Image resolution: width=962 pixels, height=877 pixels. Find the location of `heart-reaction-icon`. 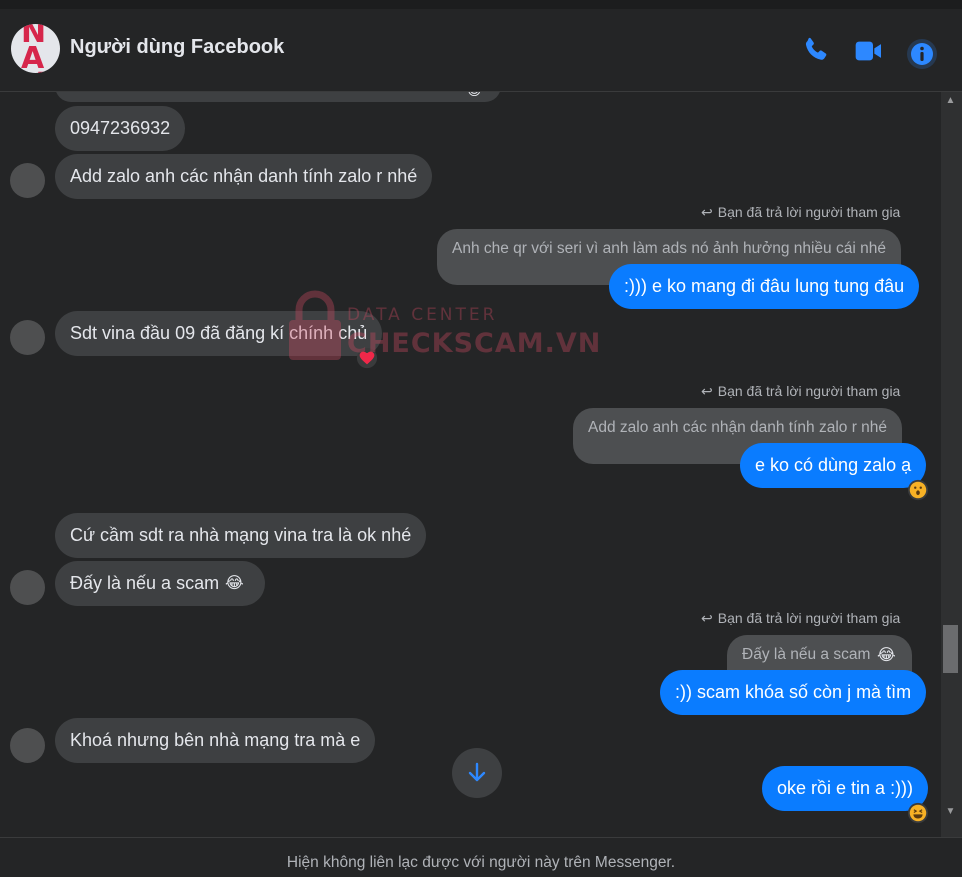

heart-reaction-icon is located at coordinates (367, 358).